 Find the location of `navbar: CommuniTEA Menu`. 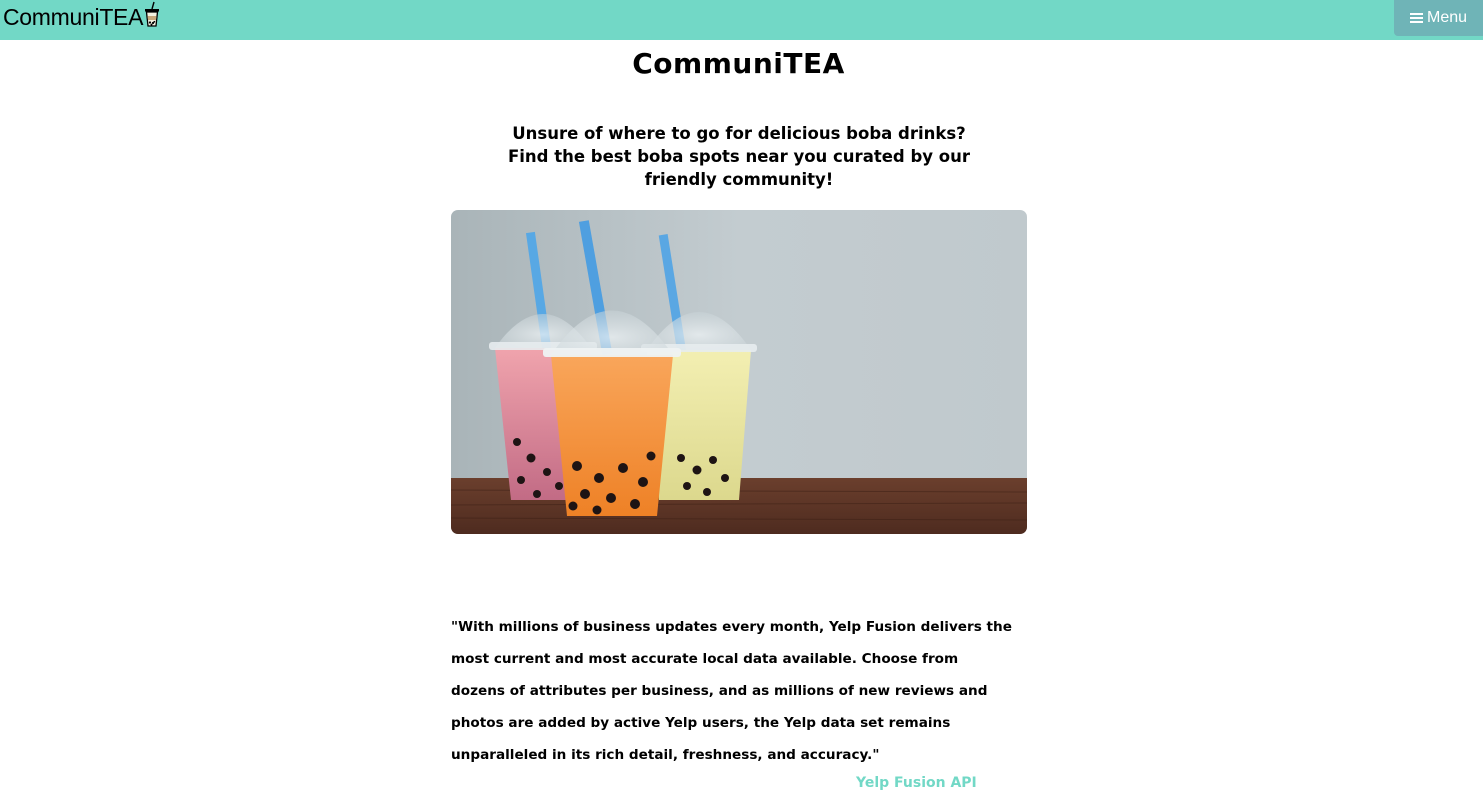

navbar: CommuniTEA Menu is located at coordinates (741, 20).